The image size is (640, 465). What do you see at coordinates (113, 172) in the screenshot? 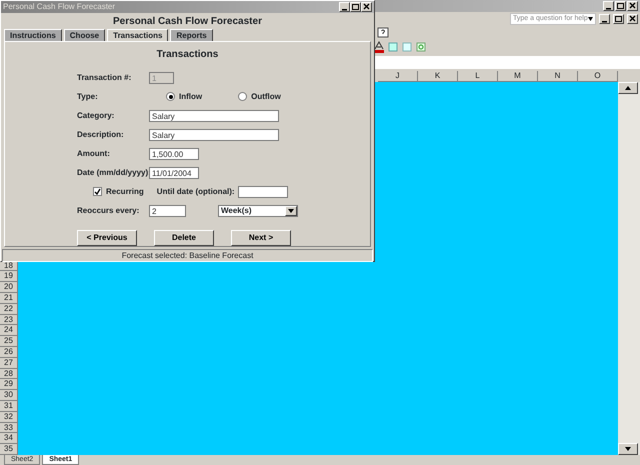
I see `field-label: Date (mm/dd/yyyy):` at bounding box center [113, 172].